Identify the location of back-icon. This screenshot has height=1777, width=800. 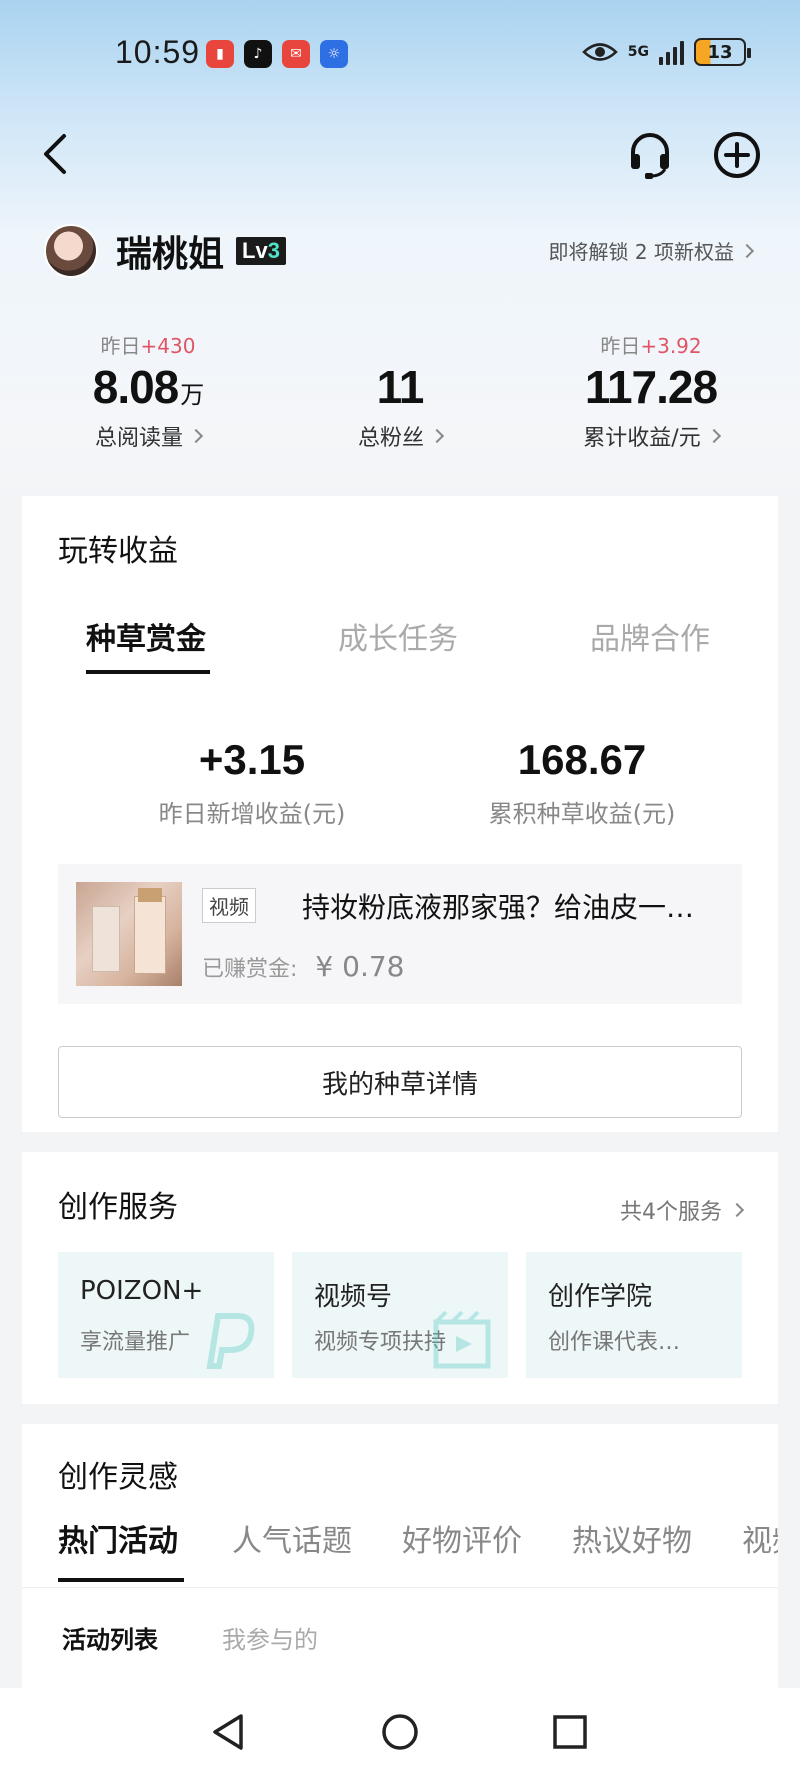
(56, 154).